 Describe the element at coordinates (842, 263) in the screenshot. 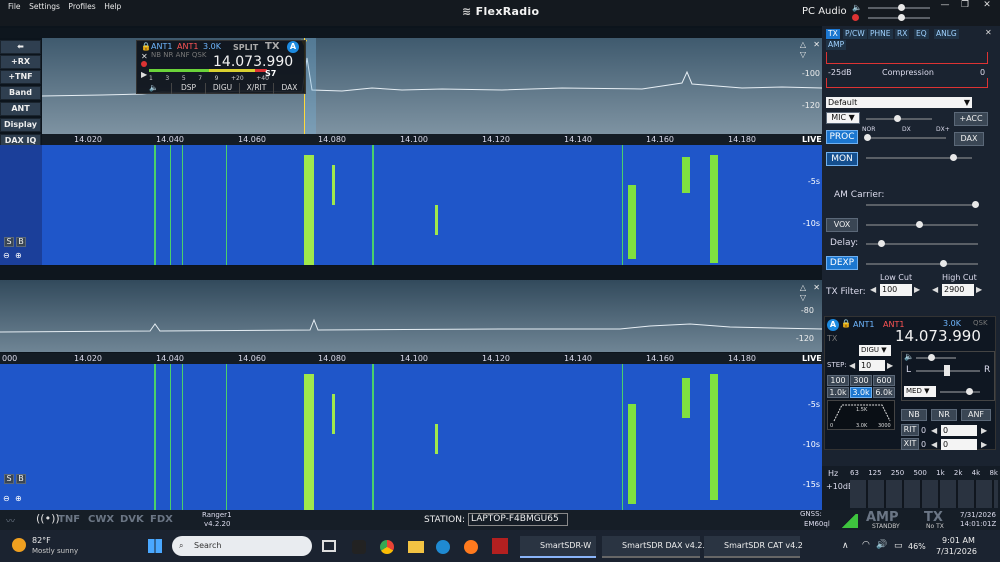

I see `dexp-button: DEXP` at that location.